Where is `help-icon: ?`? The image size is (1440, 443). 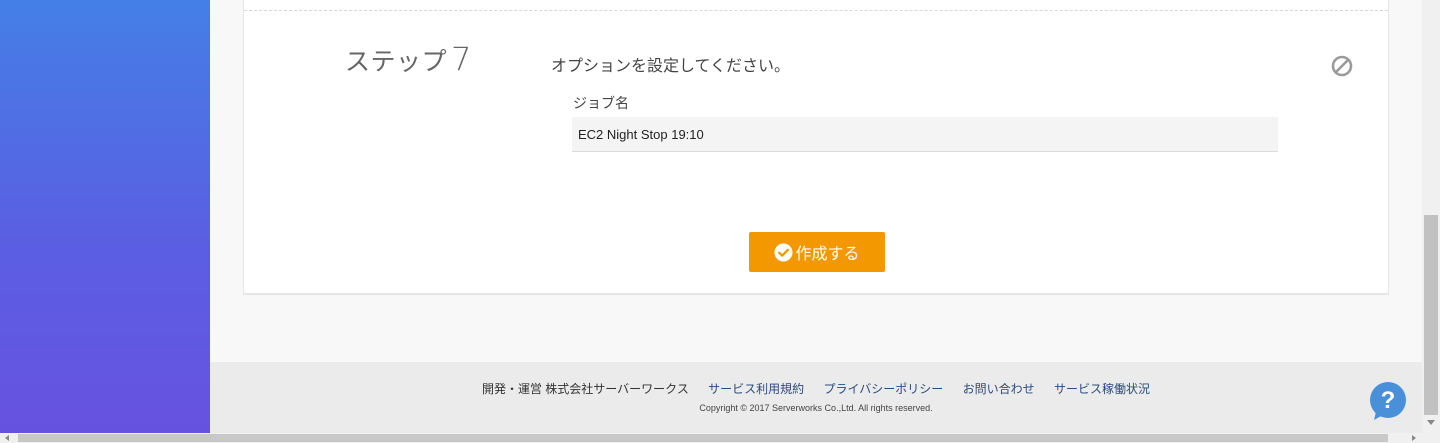 help-icon: ? is located at coordinates (1388, 401).